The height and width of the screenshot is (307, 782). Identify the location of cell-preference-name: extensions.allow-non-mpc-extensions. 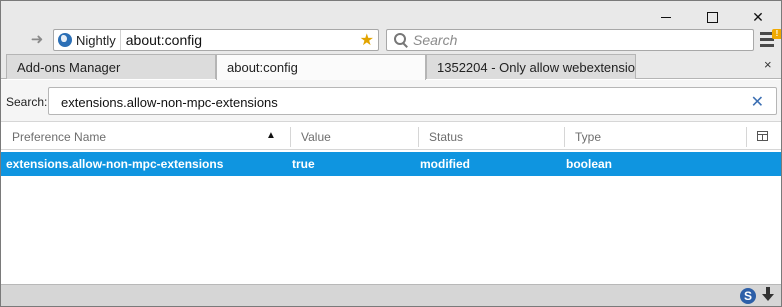
(115, 164).